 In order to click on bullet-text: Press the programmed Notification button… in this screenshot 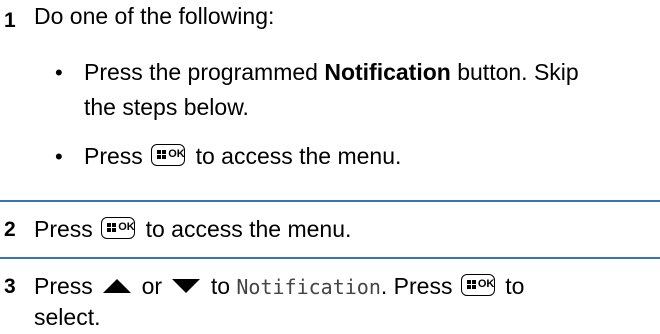, I will do `click(331, 72)`.